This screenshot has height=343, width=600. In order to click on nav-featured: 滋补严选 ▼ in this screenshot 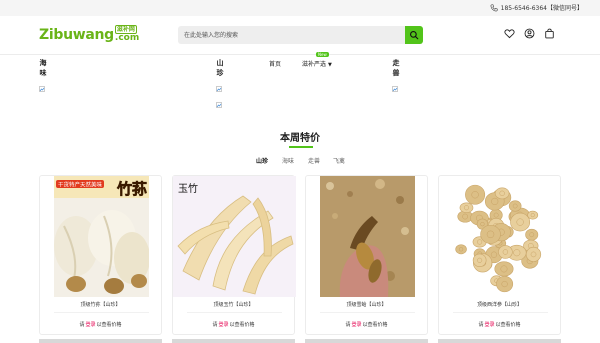, I will do `click(317, 63)`.